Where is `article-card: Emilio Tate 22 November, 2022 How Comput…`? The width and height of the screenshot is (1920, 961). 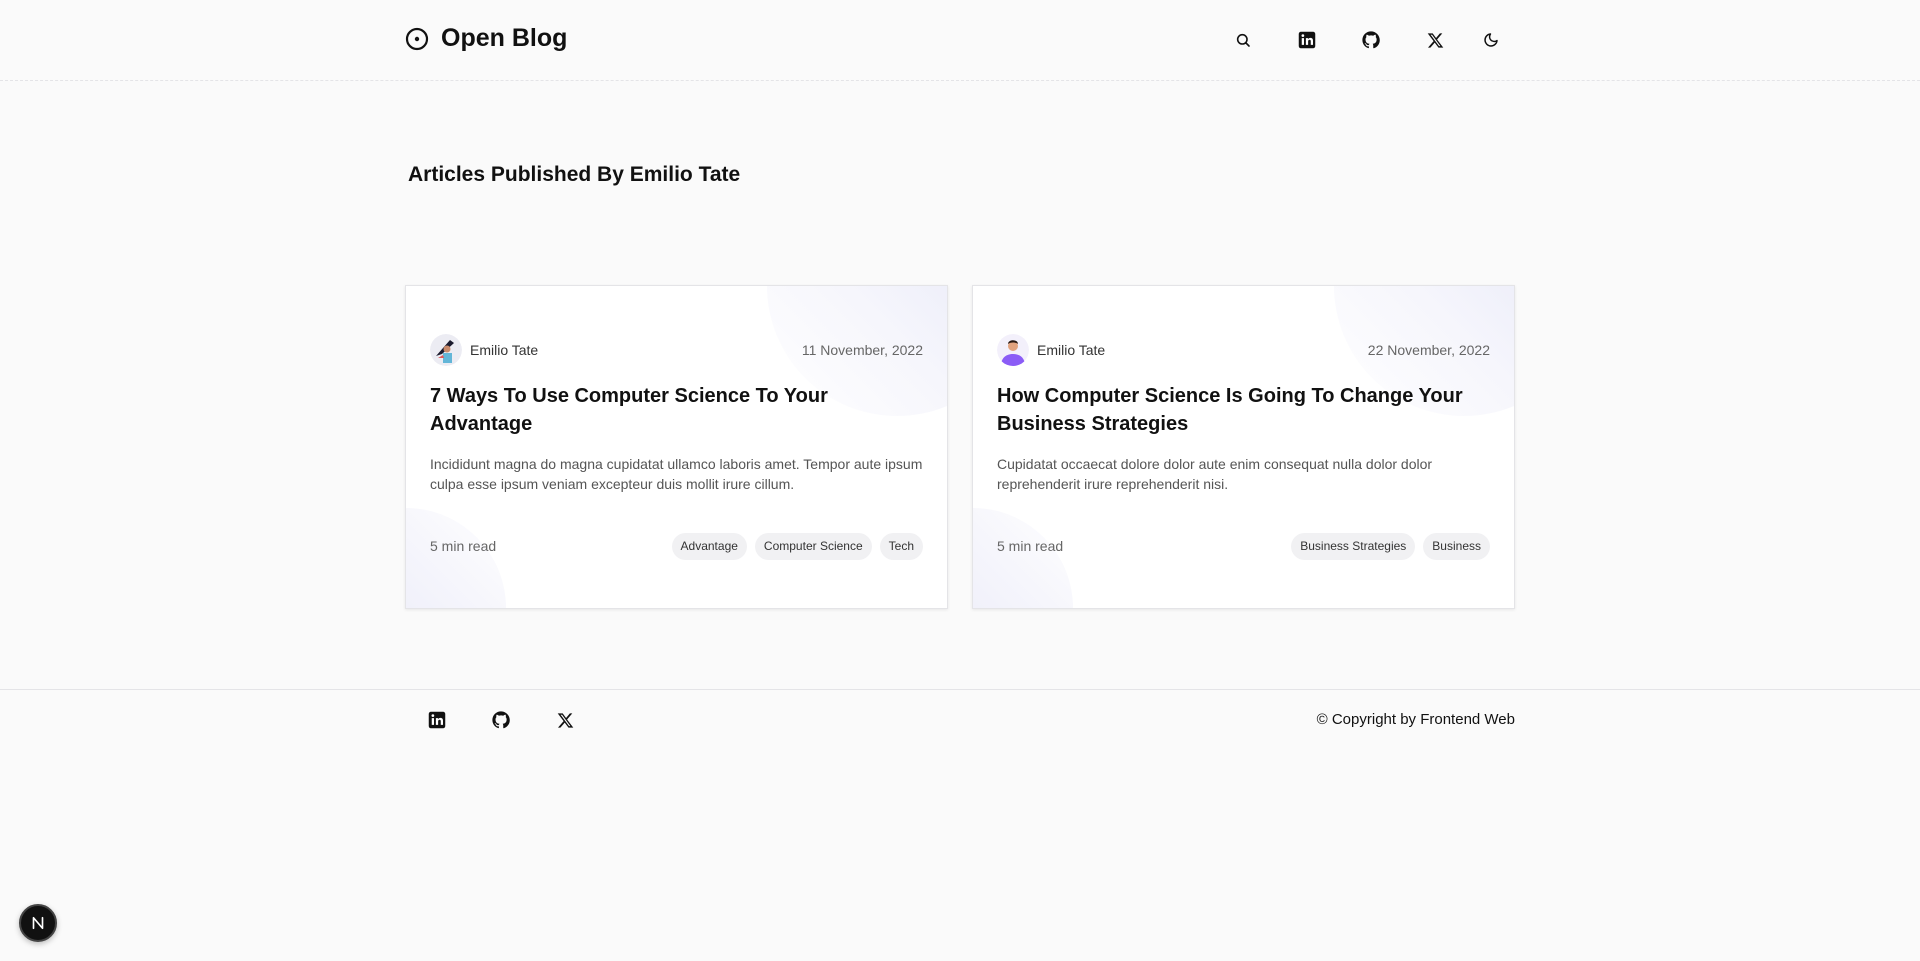 article-card: Emilio Tate 22 November, 2022 How Comput… is located at coordinates (1243, 447).